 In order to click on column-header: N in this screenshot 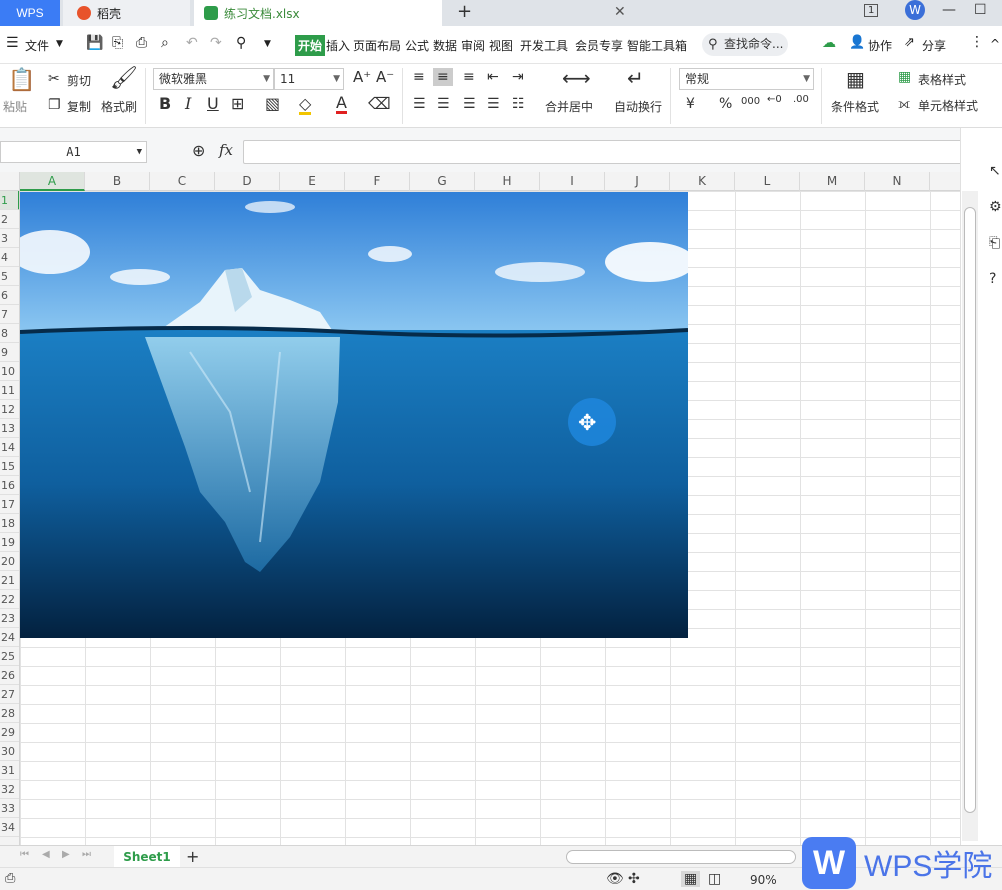, I will do `click(897, 181)`.